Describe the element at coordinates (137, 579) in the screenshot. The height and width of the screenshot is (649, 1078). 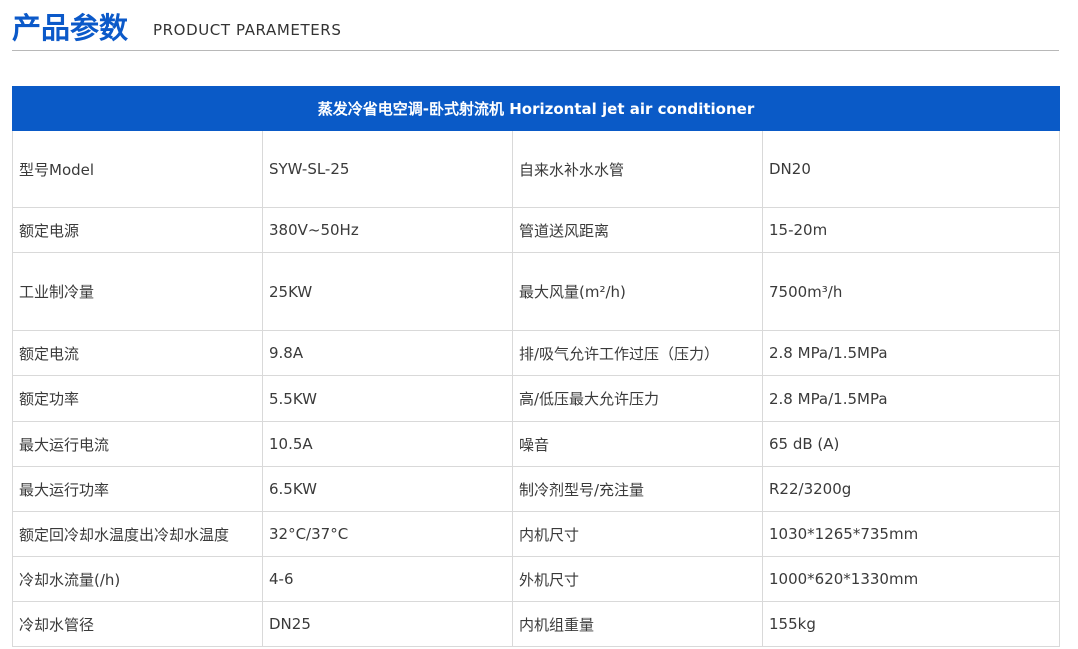
I see `param-label: 冷却水流量(/h)` at that location.